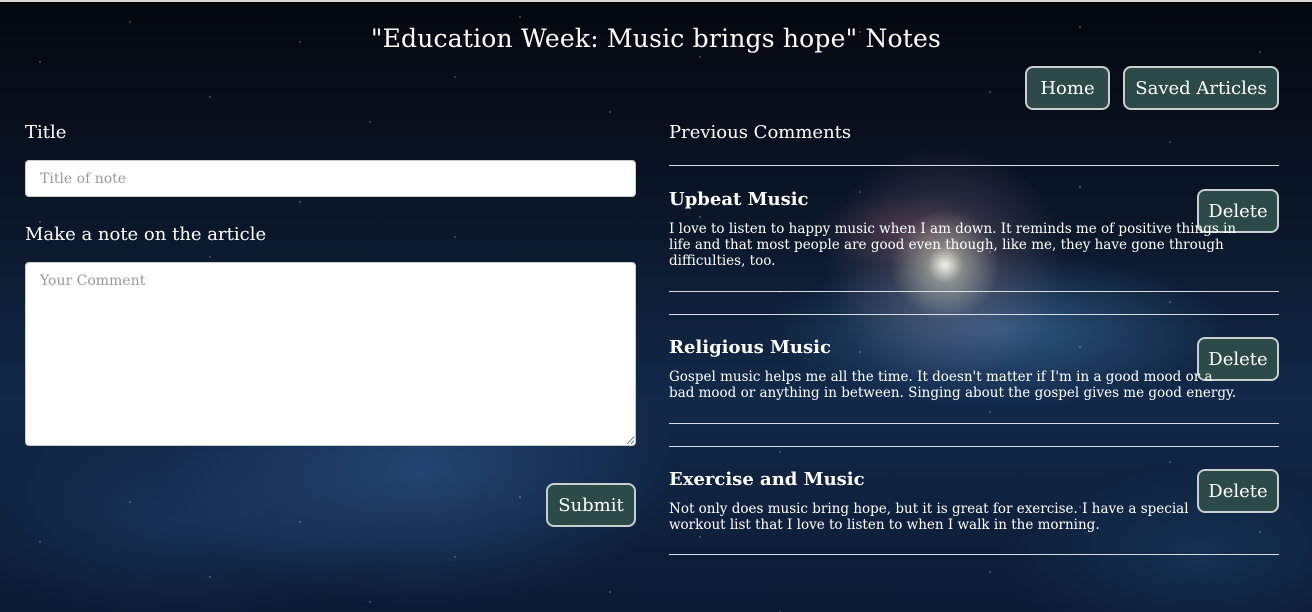 The height and width of the screenshot is (612, 1312). What do you see at coordinates (46, 132) in the screenshot?
I see `title-label: Title` at bounding box center [46, 132].